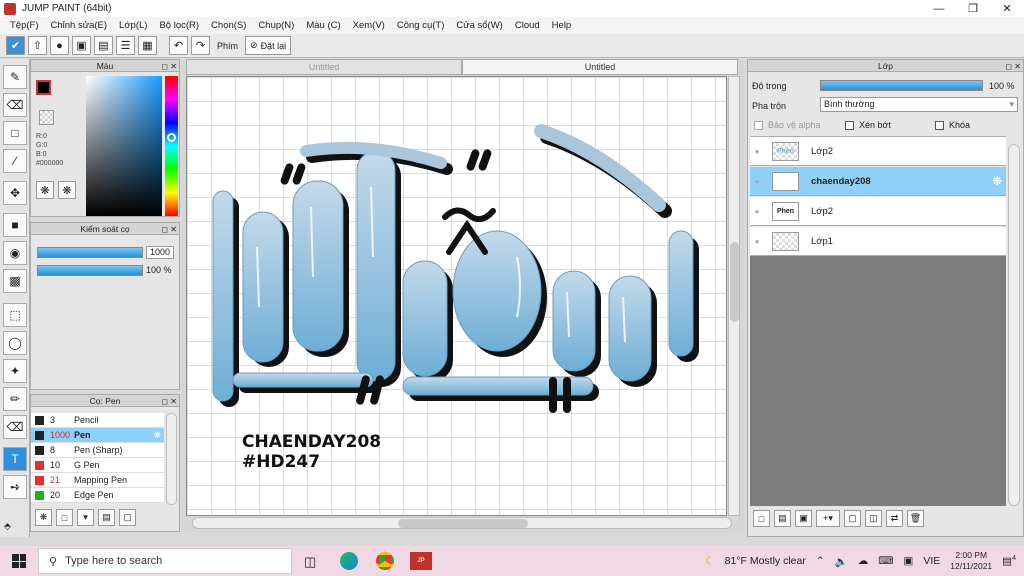 The height and width of the screenshot is (576, 1024). I want to click on brush-size-slider, so click(90, 252).